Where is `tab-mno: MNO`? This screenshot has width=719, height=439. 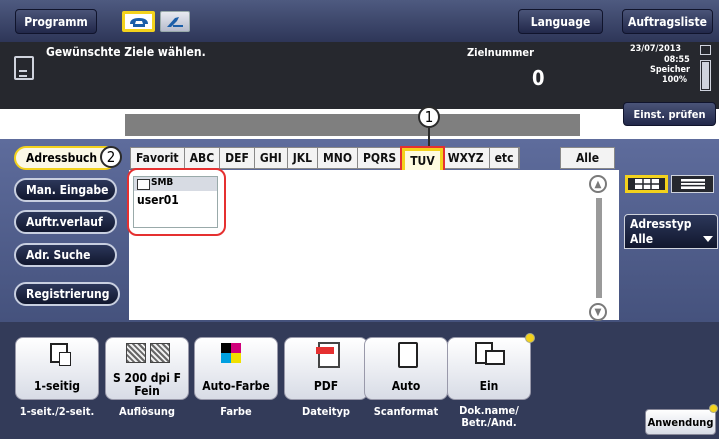 tab-mno: MNO is located at coordinates (338, 158).